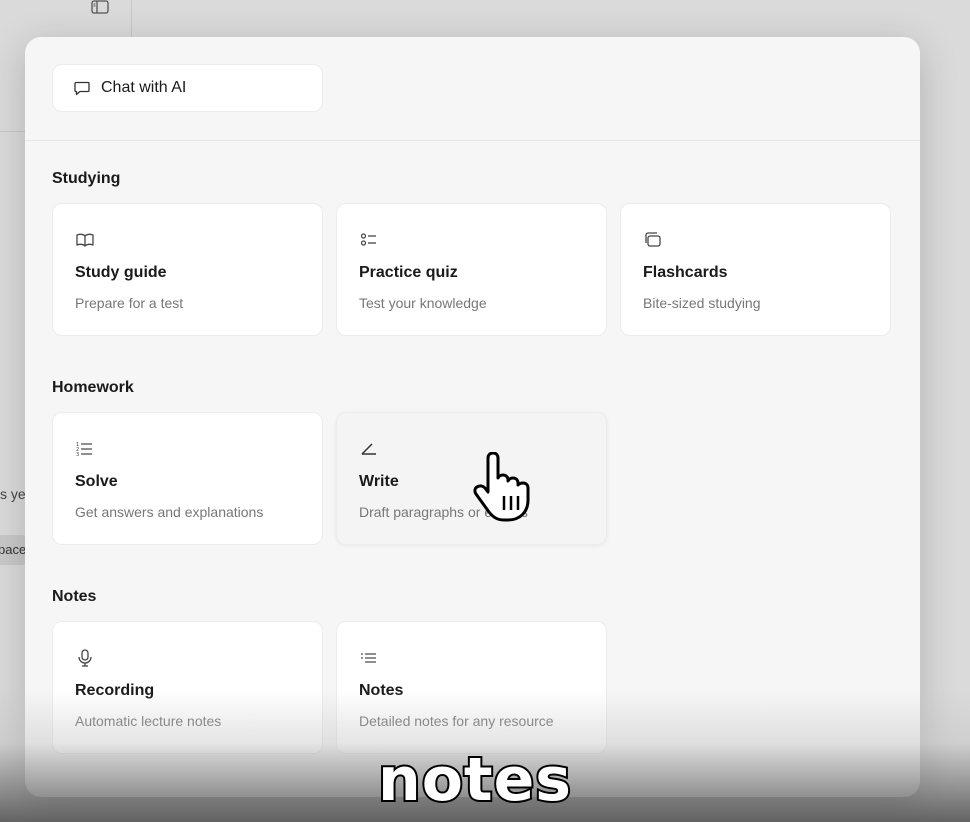 The height and width of the screenshot is (822, 970). Describe the element at coordinates (85, 658) in the screenshot. I see `mic-icon` at that location.